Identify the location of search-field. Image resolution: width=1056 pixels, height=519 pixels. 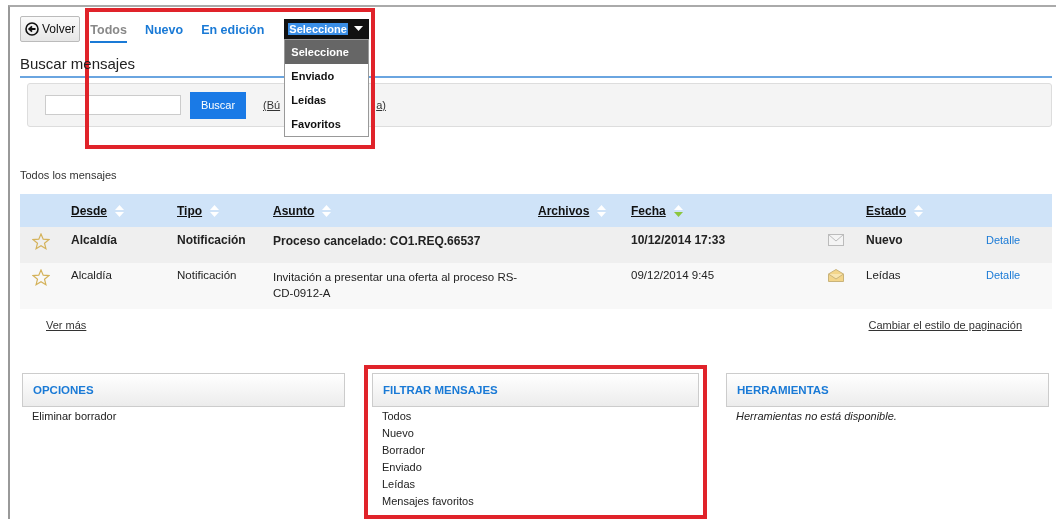
(113, 105).